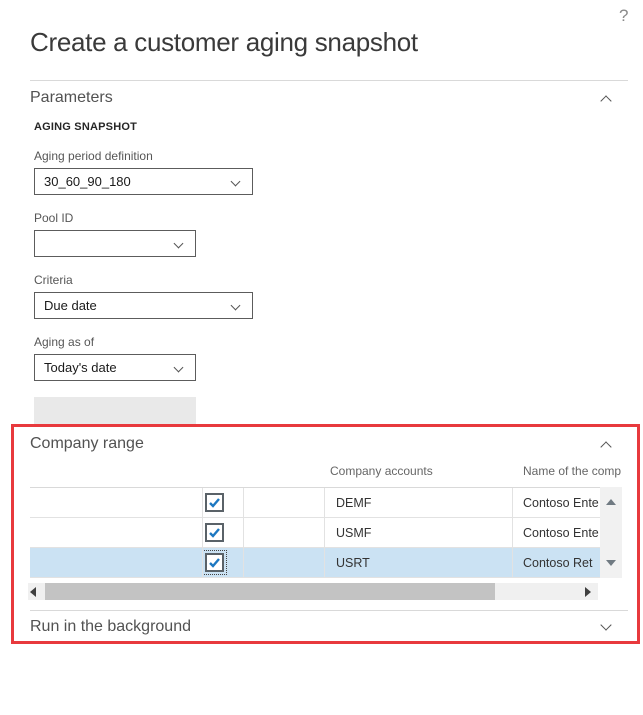 The width and height of the screenshot is (643, 715). I want to click on grid-row: DEMF Contoso Ente, so click(315, 503).